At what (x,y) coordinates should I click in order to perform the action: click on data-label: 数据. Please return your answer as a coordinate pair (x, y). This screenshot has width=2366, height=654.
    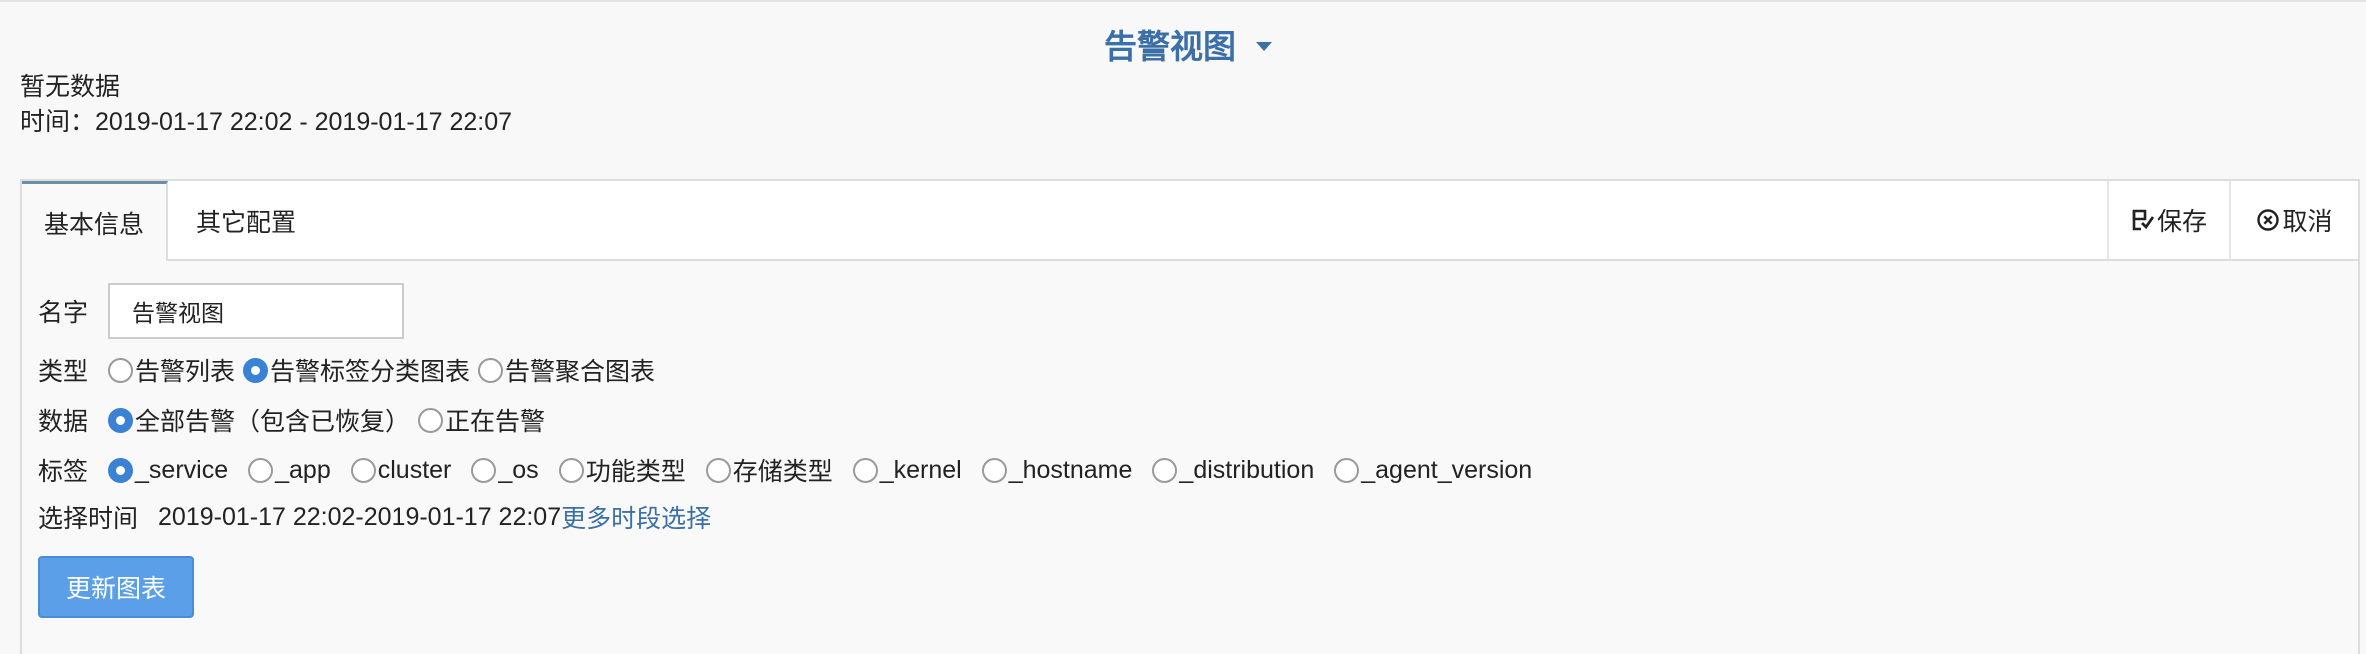
    Looking at the image, I should click on (63, 422).